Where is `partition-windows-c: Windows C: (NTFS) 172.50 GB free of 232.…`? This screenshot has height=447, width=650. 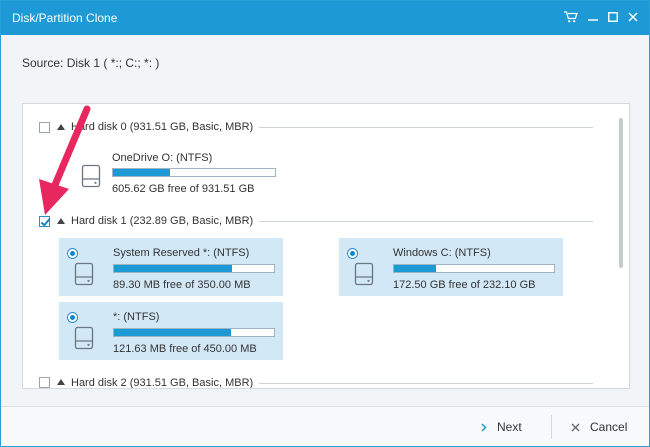 partition-windows-c: Windows C: (NTFS) 172.50 GB free of 232.… is located at coordinates (451, 267).